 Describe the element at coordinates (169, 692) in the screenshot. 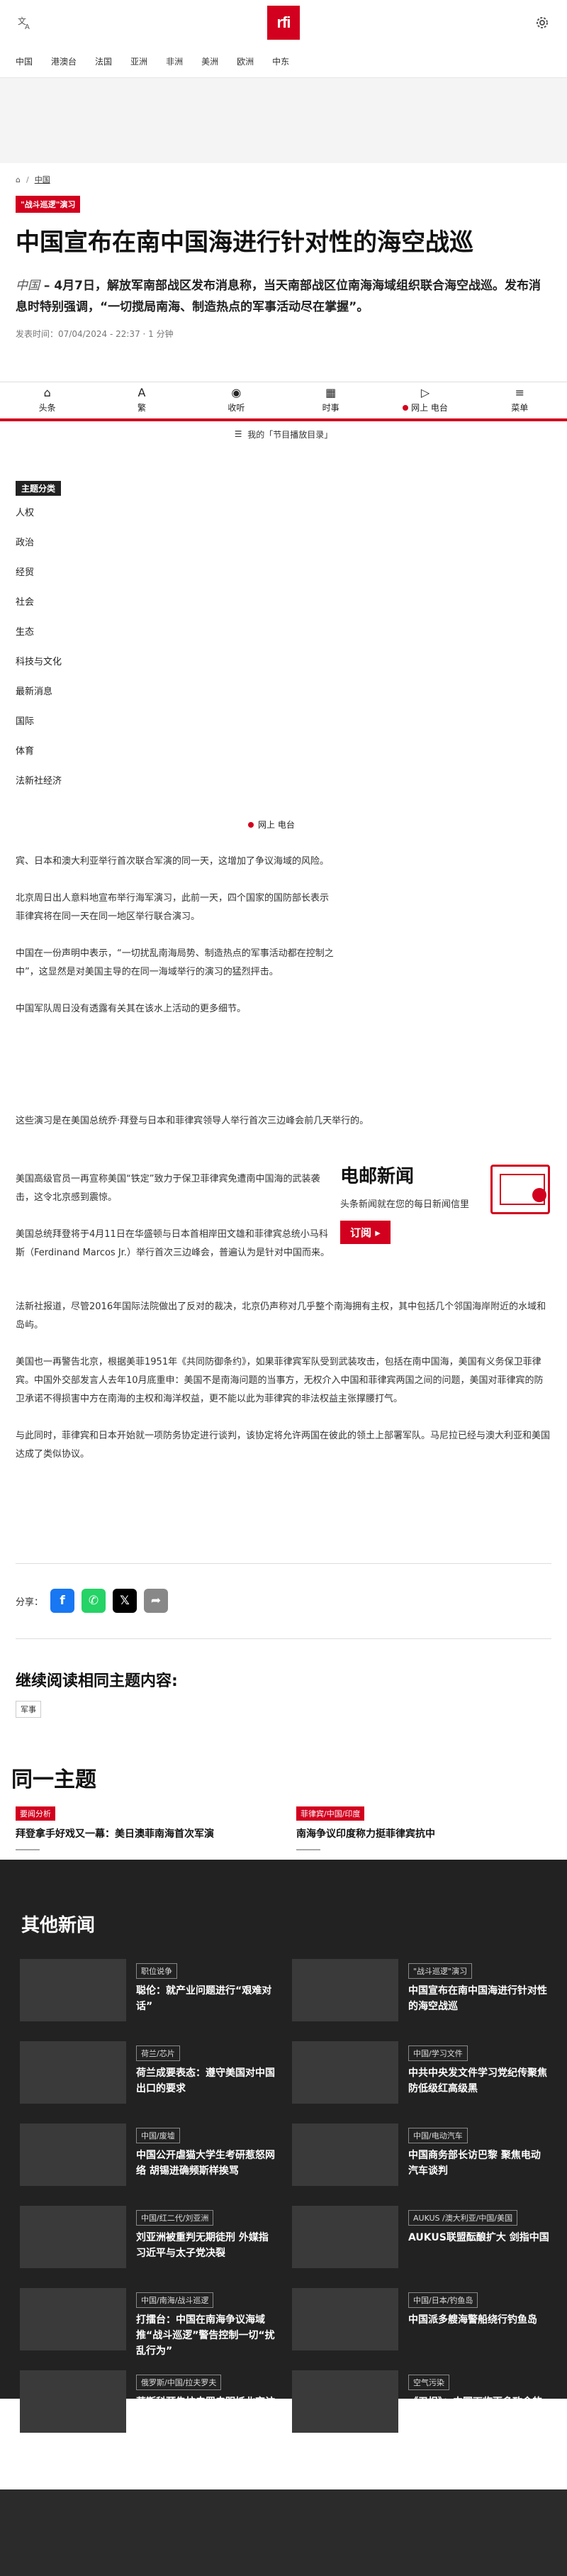

I see `topic-menu-item: 最新消息` at that location.